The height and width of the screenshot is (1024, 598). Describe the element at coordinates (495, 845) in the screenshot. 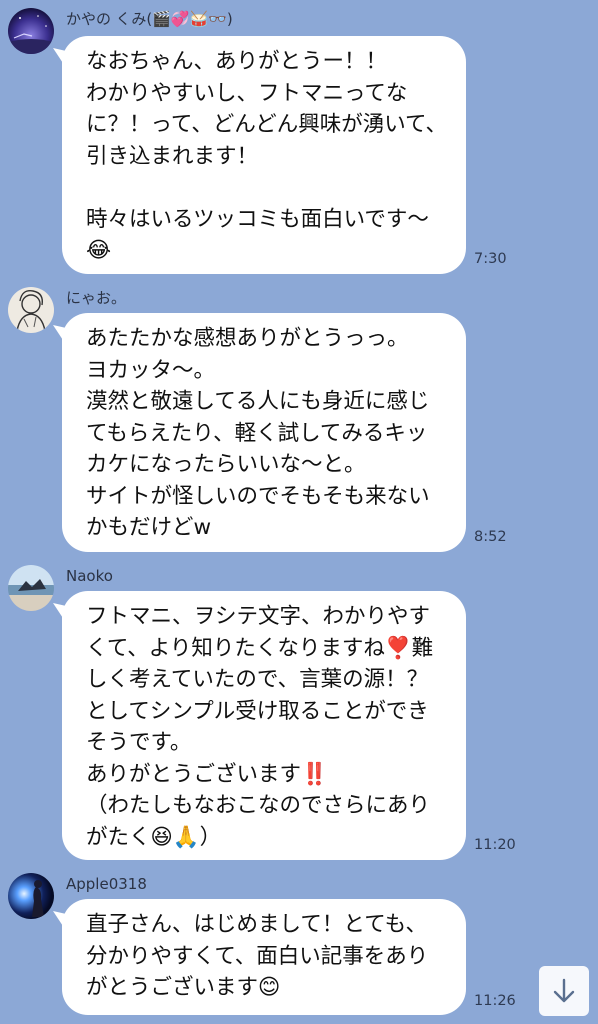

I see `message-time: 11:20` at that location.